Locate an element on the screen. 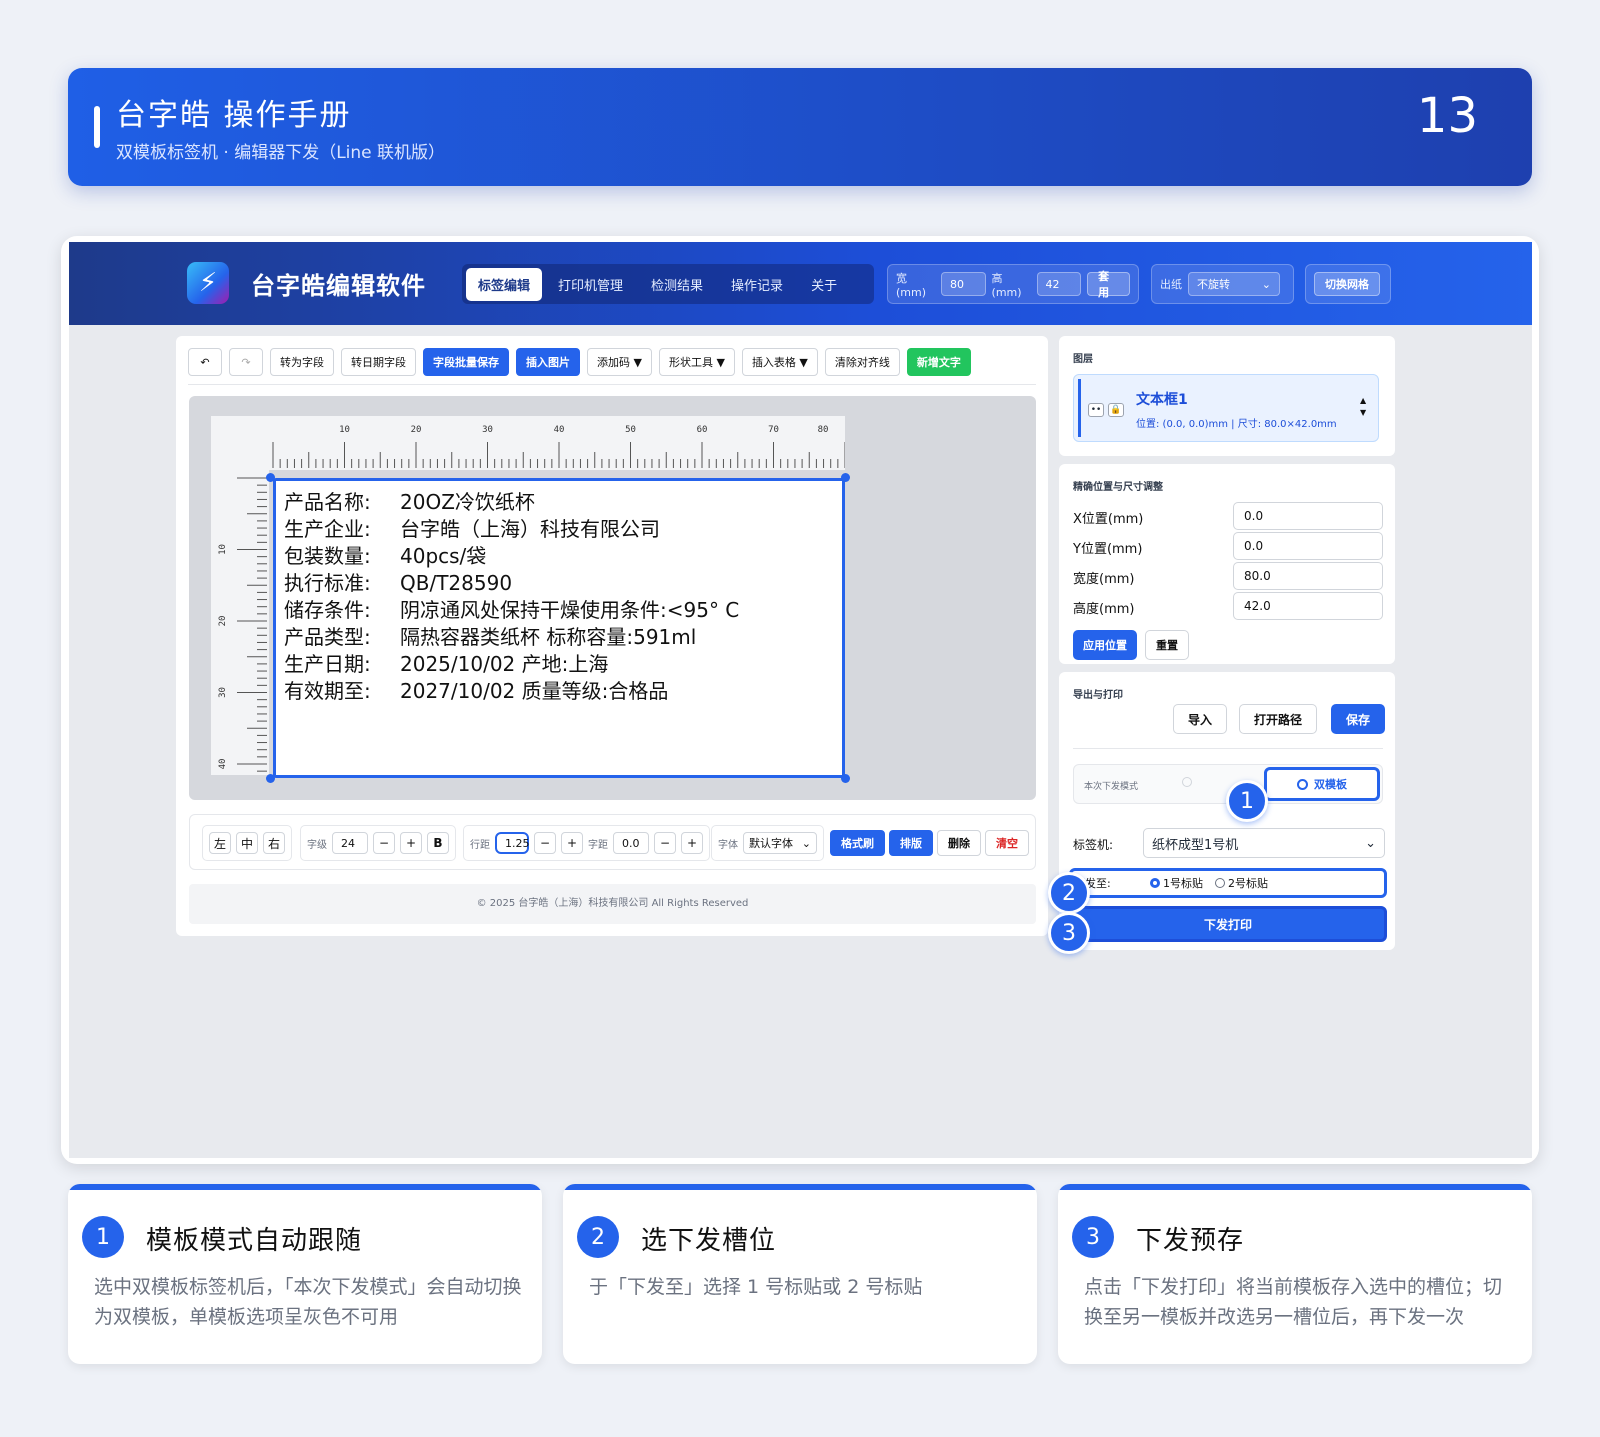 The height and width of the screenshot is (1437, 1600). apply-size-button: 套用 is located at coordinates (1108, 284).